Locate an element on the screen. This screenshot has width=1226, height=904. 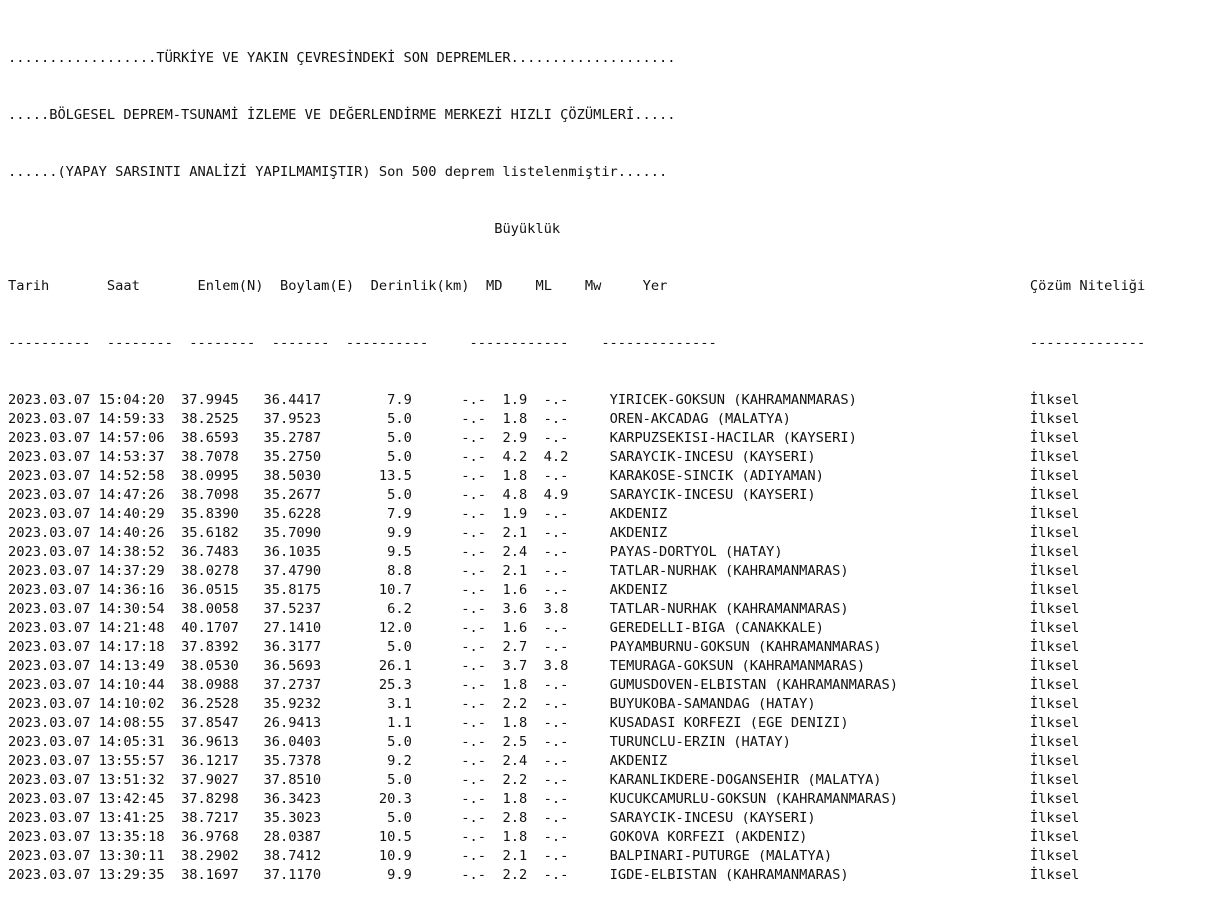
cell-place: TATLAR-NURHAK (KAHRAMANMARAS) is located at coordinates (811, 571).